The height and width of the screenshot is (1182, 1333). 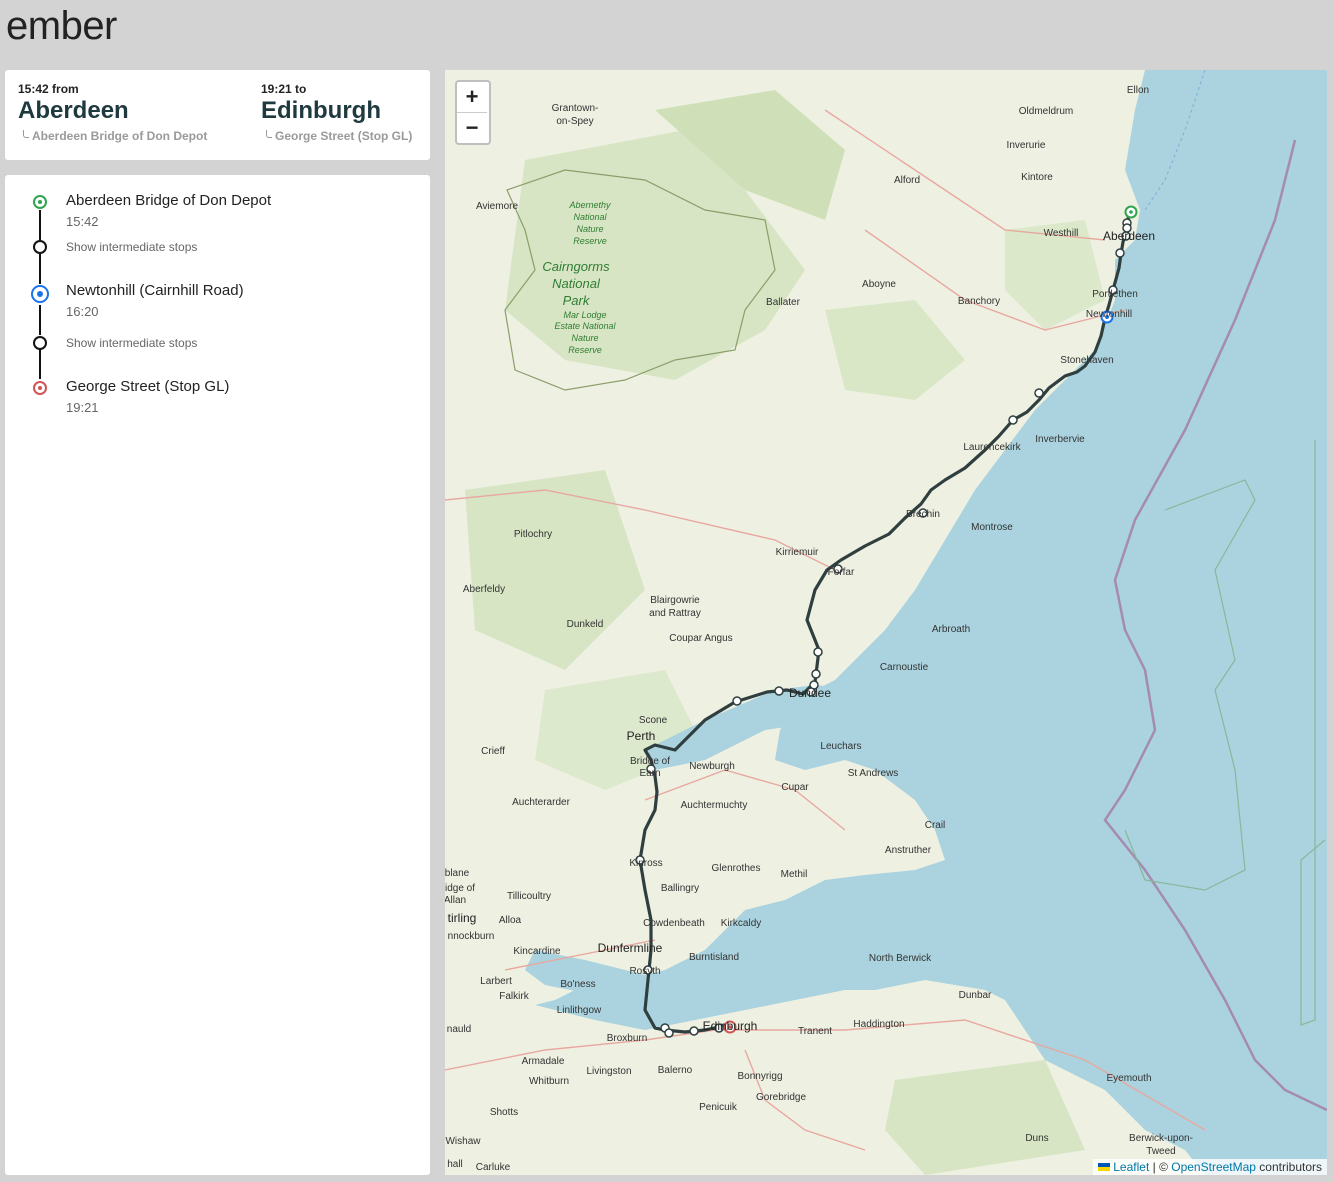 What do you see at coordinates (1036, 1138) in the screenshot?
I see `place-label: Duns` at bounding box center [1036, 1138].